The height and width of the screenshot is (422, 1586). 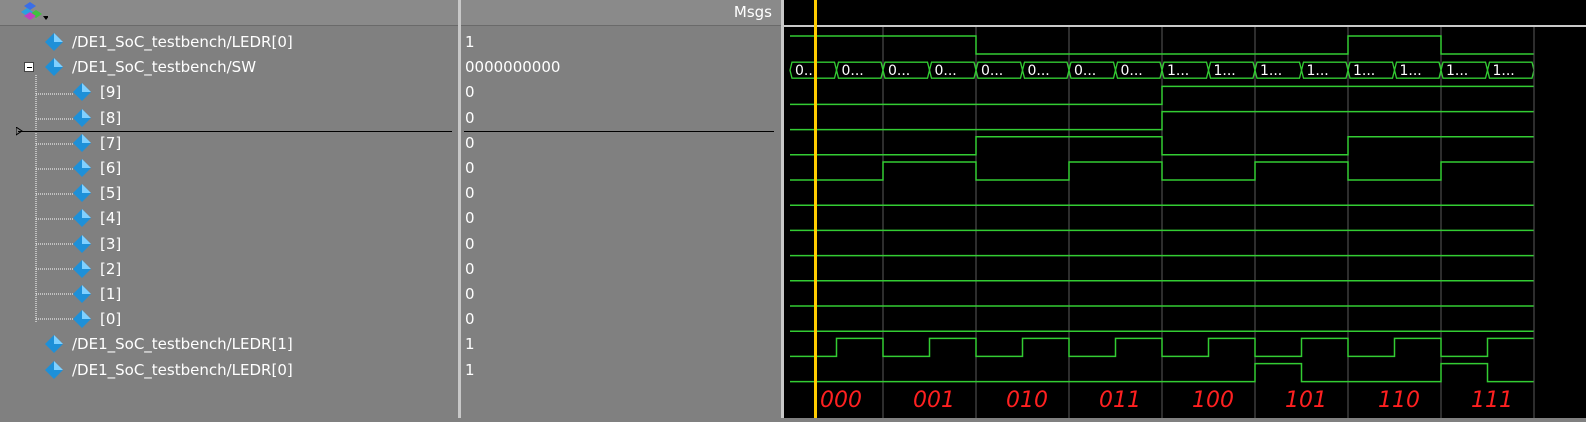 I want to click on handwritten-label: 100, so click(x=1213, y=400).